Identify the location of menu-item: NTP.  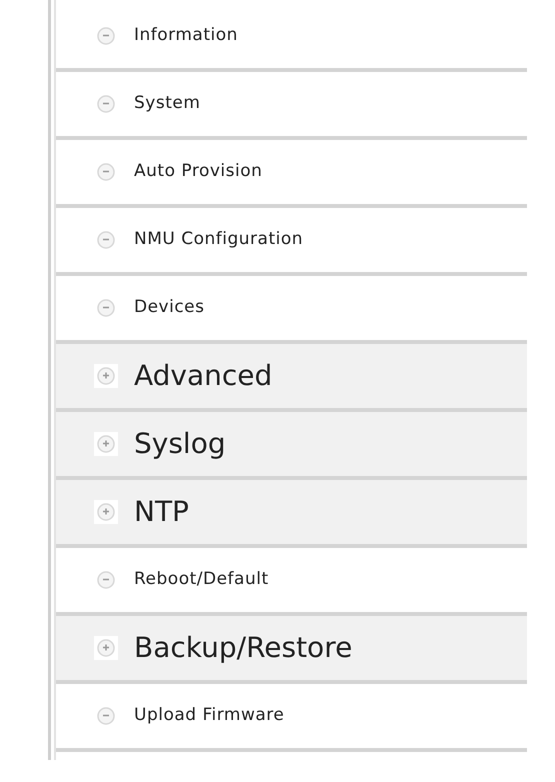
(291, 514).